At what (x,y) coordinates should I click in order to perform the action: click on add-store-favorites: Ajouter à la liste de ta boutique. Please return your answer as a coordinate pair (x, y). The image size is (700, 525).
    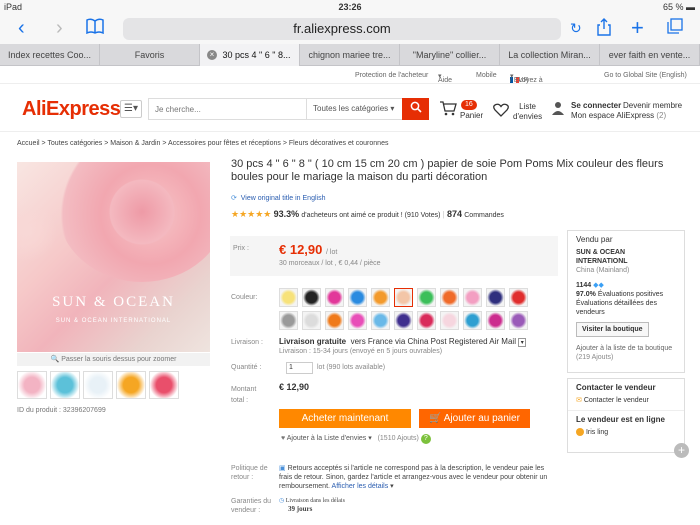
    Looking at the image, I should click on (626, 348).